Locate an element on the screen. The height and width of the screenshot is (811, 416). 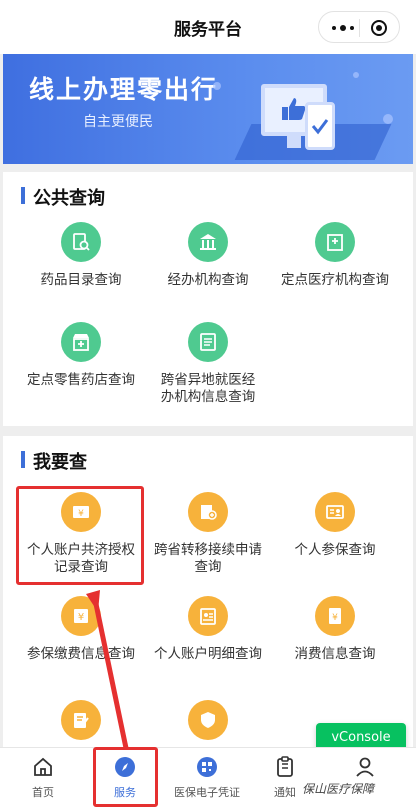
annotation-highlight-box is located at coordinates (80, 535).